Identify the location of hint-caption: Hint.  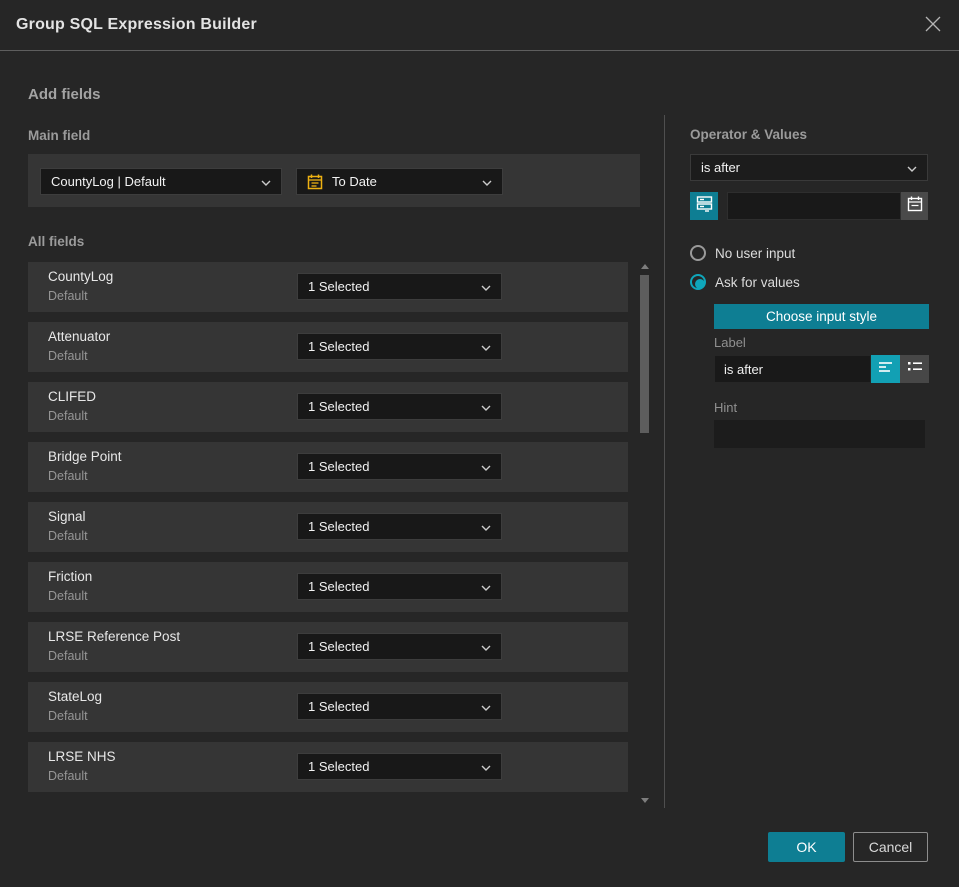
(726, 407).